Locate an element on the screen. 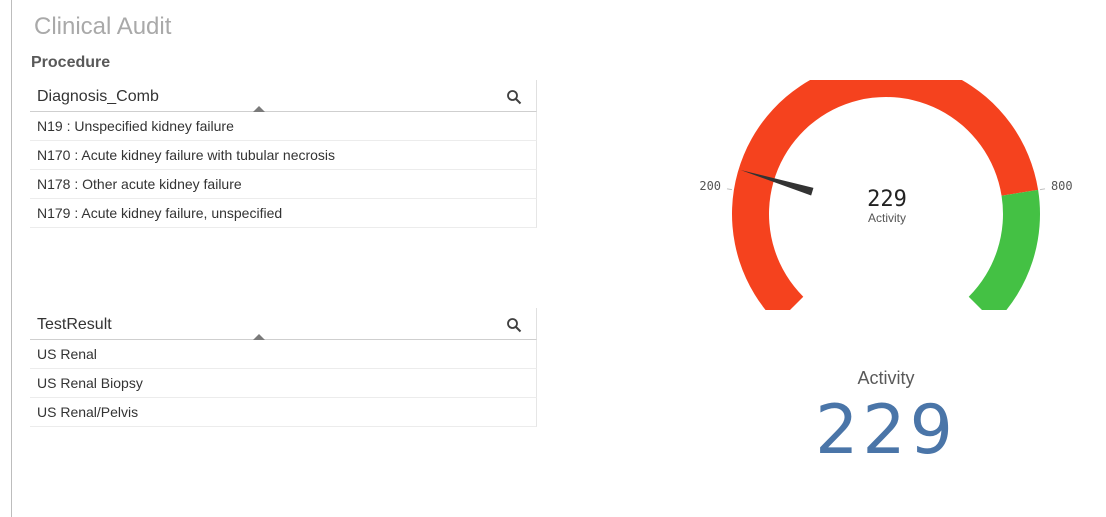  gauge-measure-label: Activity is located at coordinates (887, 218).